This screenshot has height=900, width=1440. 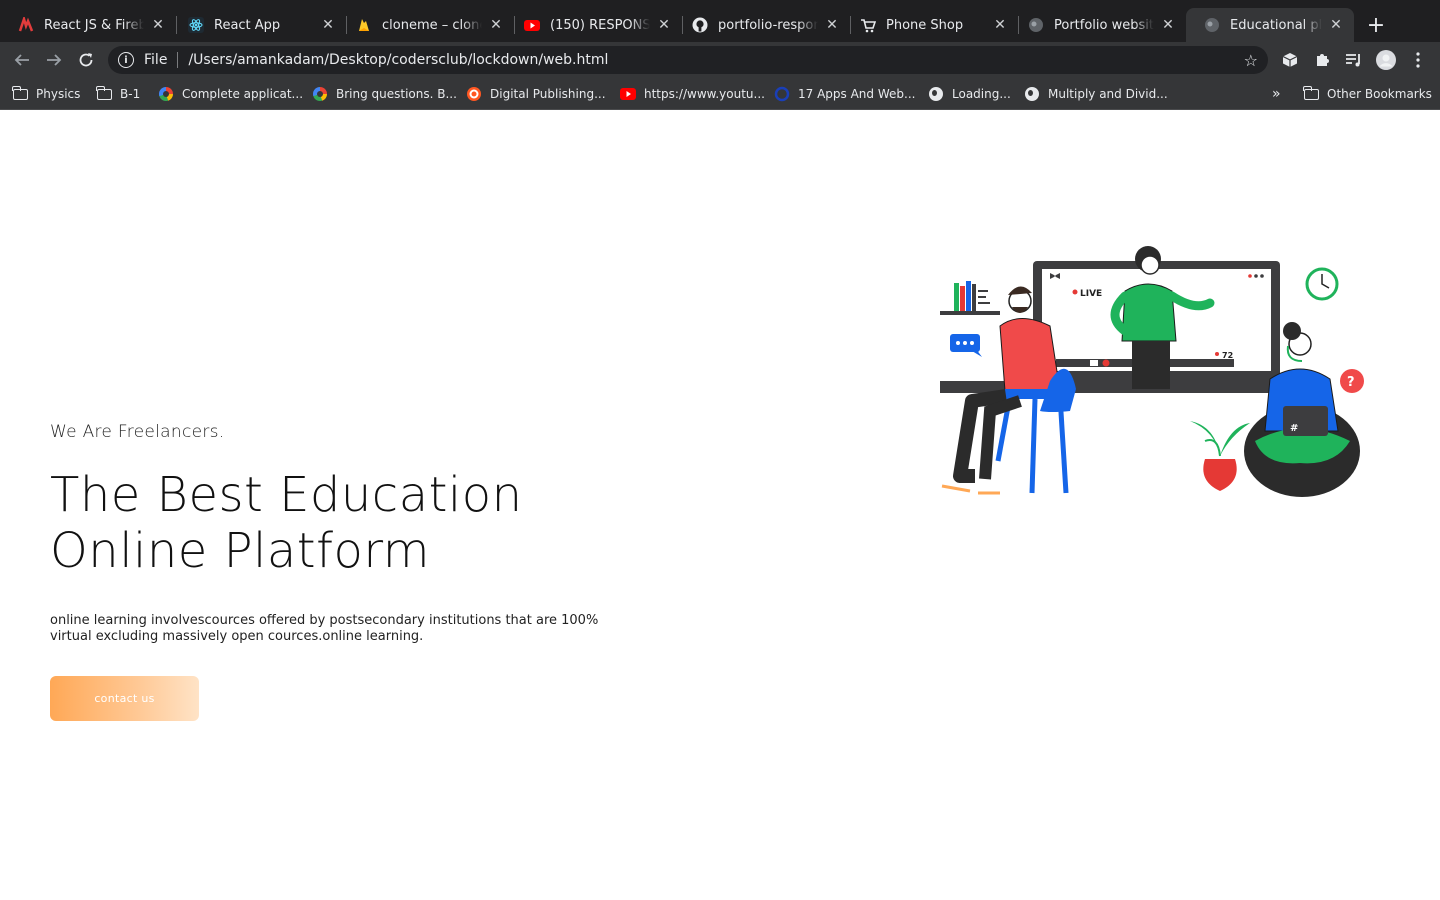 I want to click on tab-phone-shop: Phone Shop ✕, so click(x=930, y=25).